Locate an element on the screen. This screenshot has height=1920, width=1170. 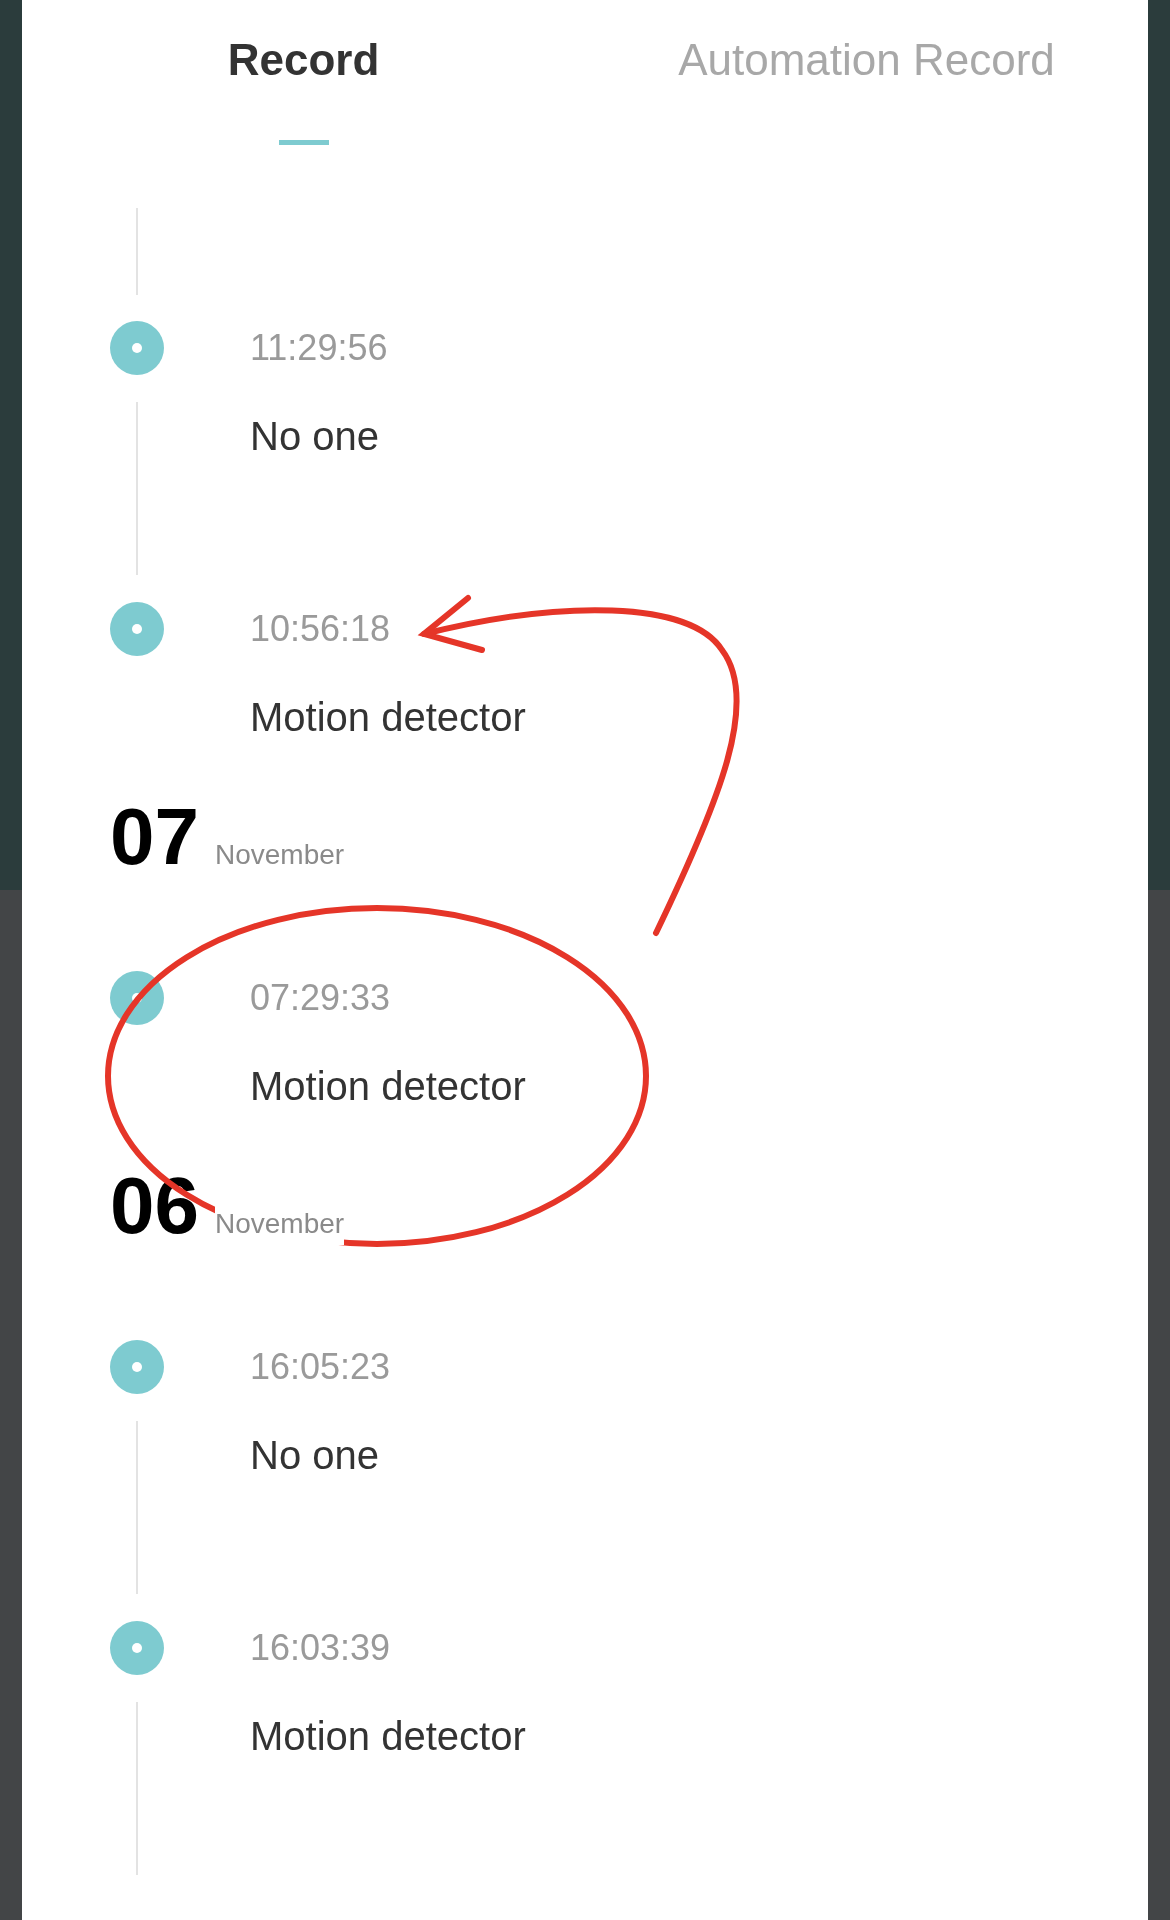
date-day: 07 is located at coordinates (154, 837).